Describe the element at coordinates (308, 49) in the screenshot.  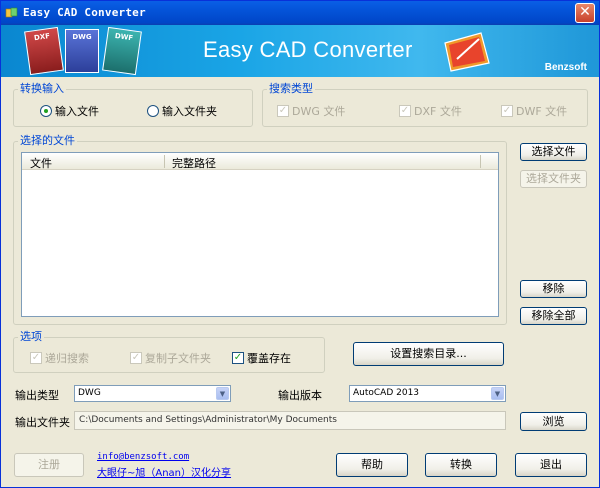
I see `banner-title: Easy CAD Converter` at that location.